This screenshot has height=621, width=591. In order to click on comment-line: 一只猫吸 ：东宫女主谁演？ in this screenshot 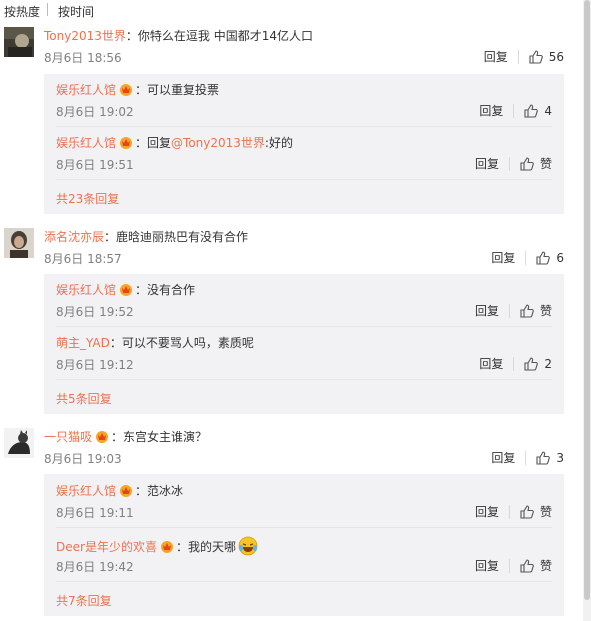, I will do `click(125, 436)`.